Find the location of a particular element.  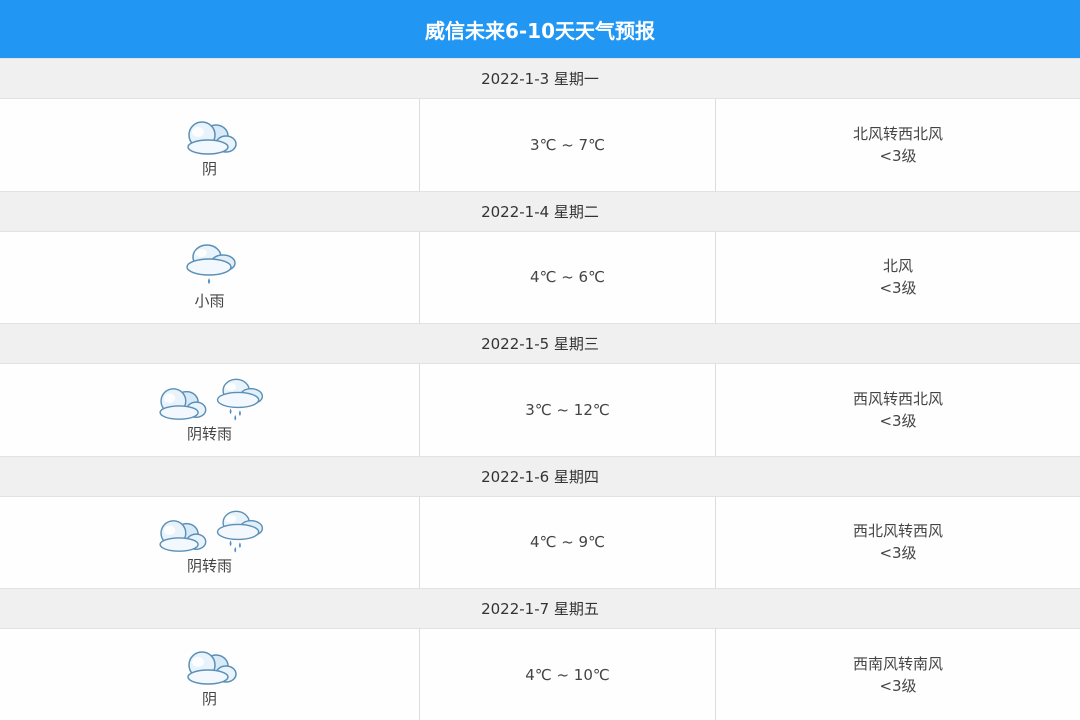

temperature-text: 4℃ ~ 10℃ is located at coordinates (567, 674).